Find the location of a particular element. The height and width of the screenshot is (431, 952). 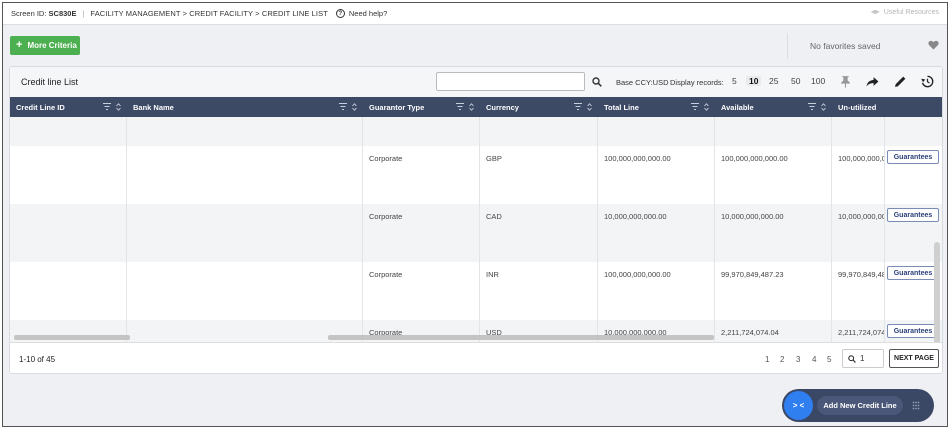

table-row is located at coordinates (476, 131).